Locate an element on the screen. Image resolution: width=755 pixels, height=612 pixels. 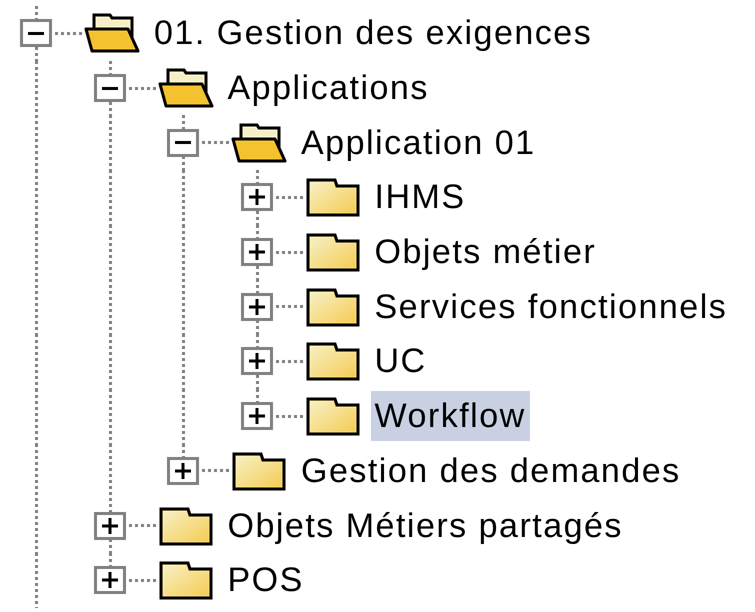
tree-item-label: 01. Gestion des exigences is located at coordinates (373, 33).